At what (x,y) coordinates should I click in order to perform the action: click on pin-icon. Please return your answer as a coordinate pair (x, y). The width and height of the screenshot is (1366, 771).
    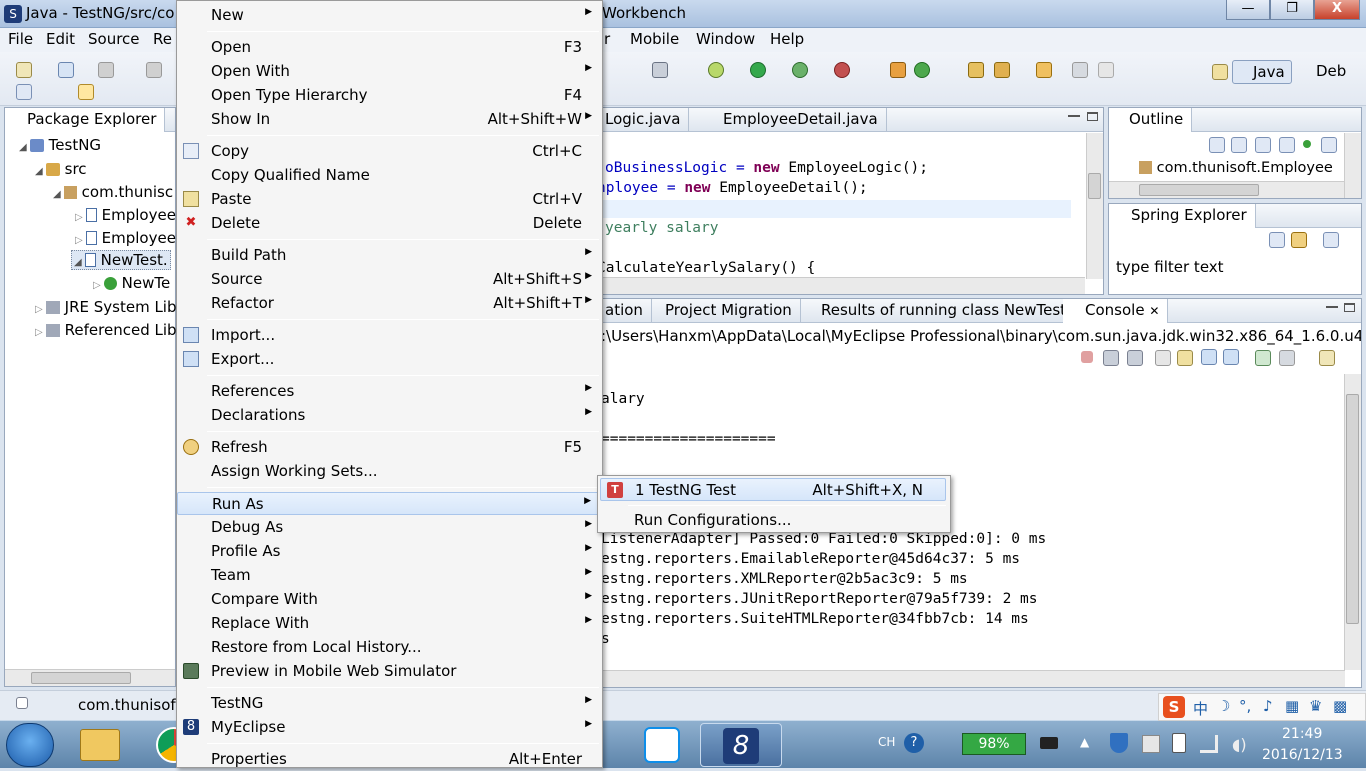
    Looking at the image, I should click on (24, 92).